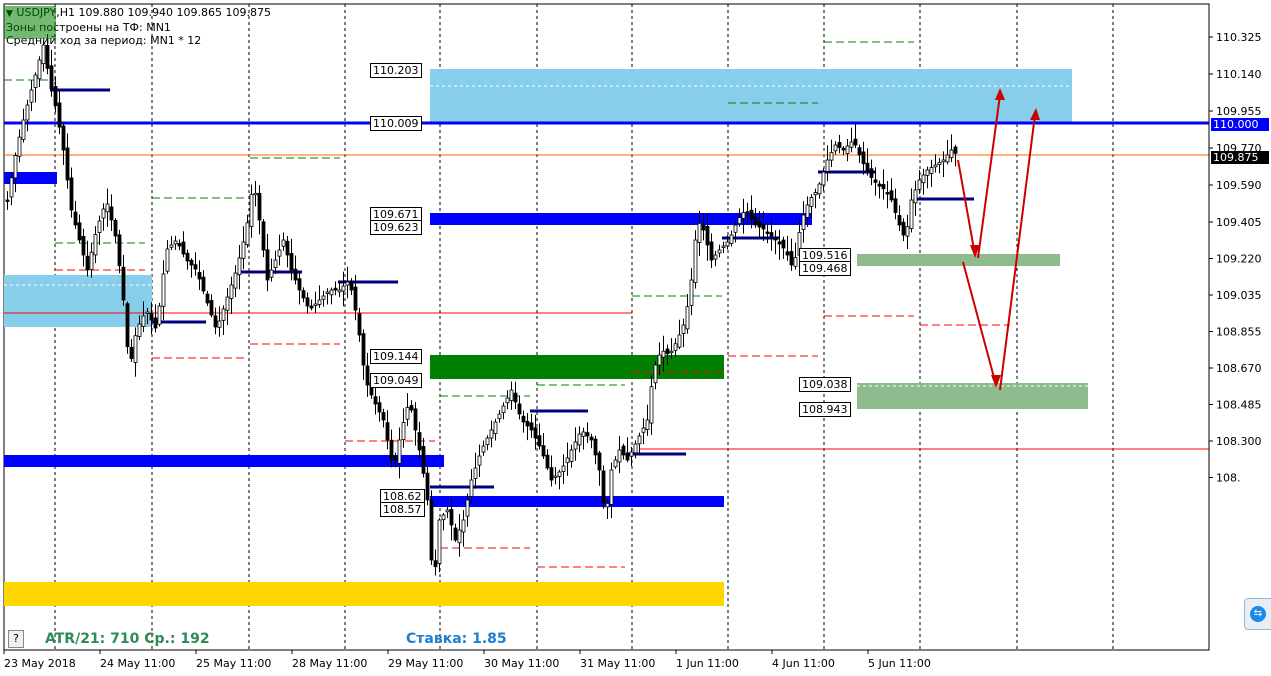 The height and width of the screenshot is (676, 1271). What do you see at coordinates (617, 663) in the screenshot?
I see `time-tick-label: 31 May 11:00` at bounding box center [617, 663].